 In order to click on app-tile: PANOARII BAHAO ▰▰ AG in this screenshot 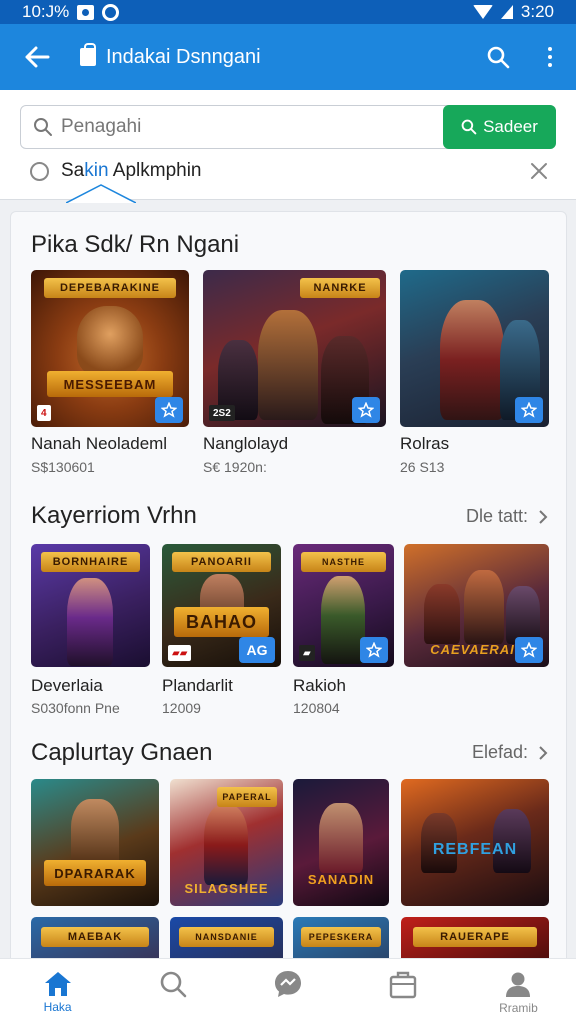, I will do `click(221, 605)`.